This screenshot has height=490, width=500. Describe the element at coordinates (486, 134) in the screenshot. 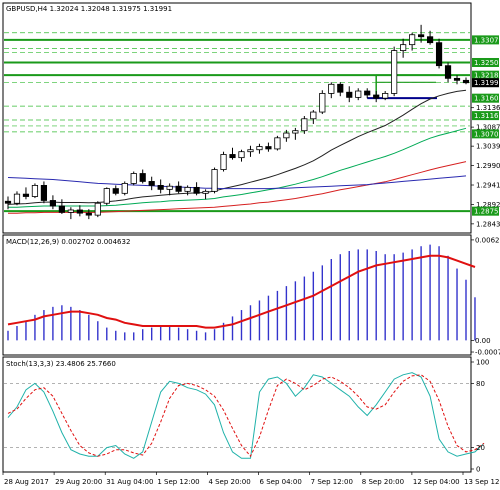

I see `price-tick-label: 1.3070` at that location.